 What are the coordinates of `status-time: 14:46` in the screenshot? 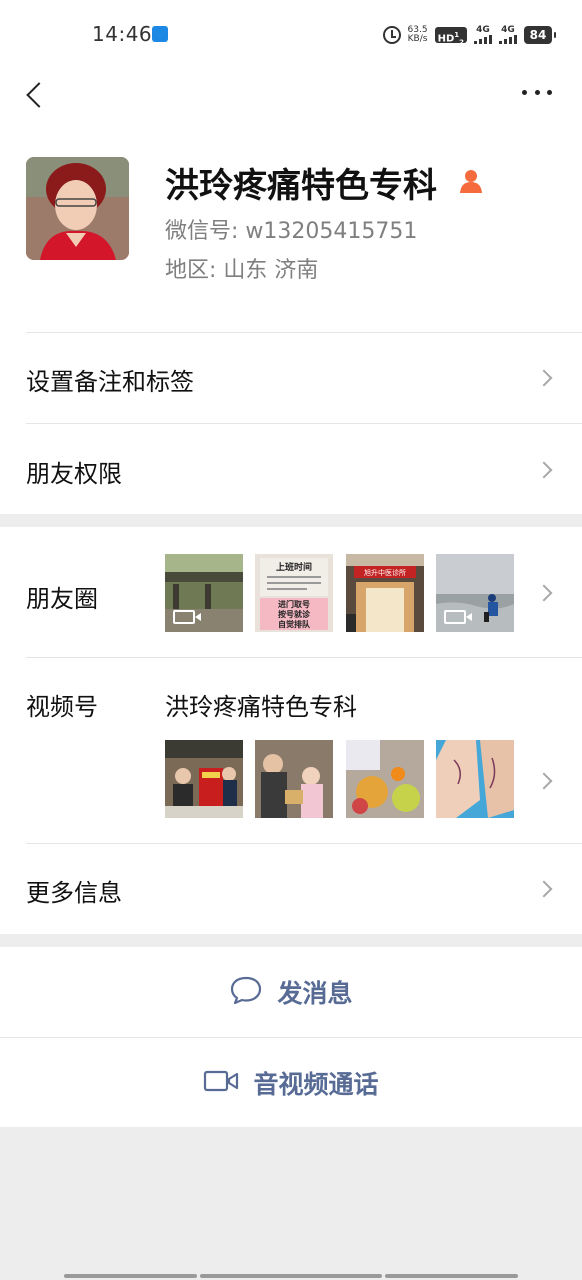 It's located at (122, 34).